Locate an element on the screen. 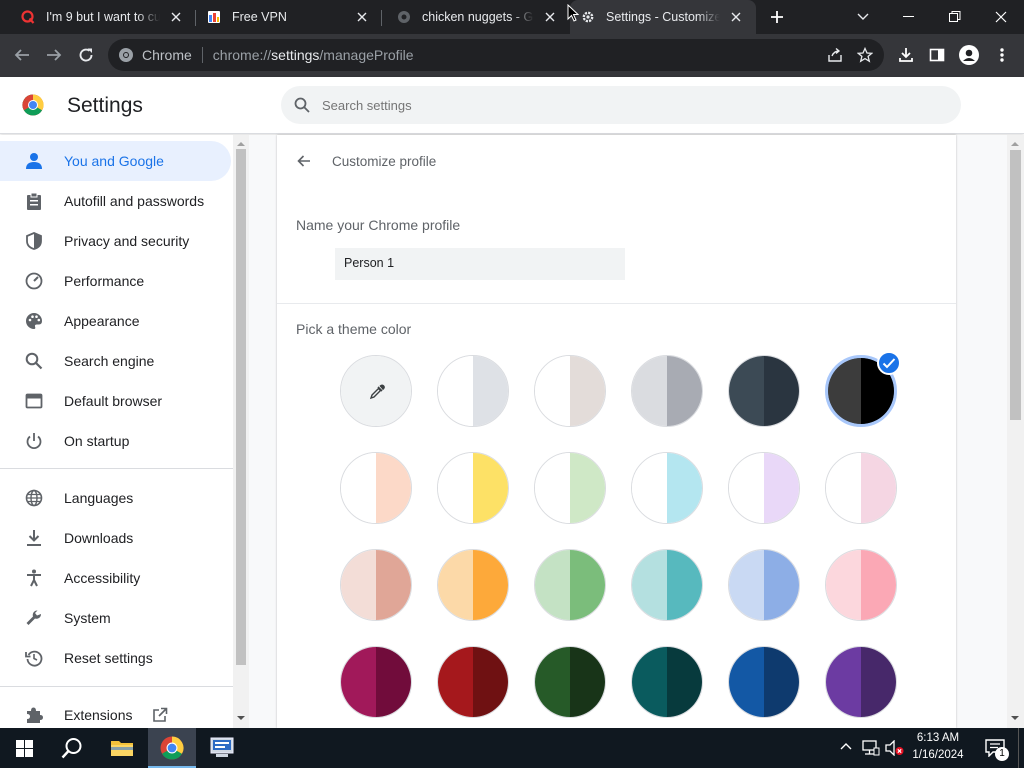  tab-chicken-nuggets: chicken nuggets - Google is located at coordinates (473, 17).